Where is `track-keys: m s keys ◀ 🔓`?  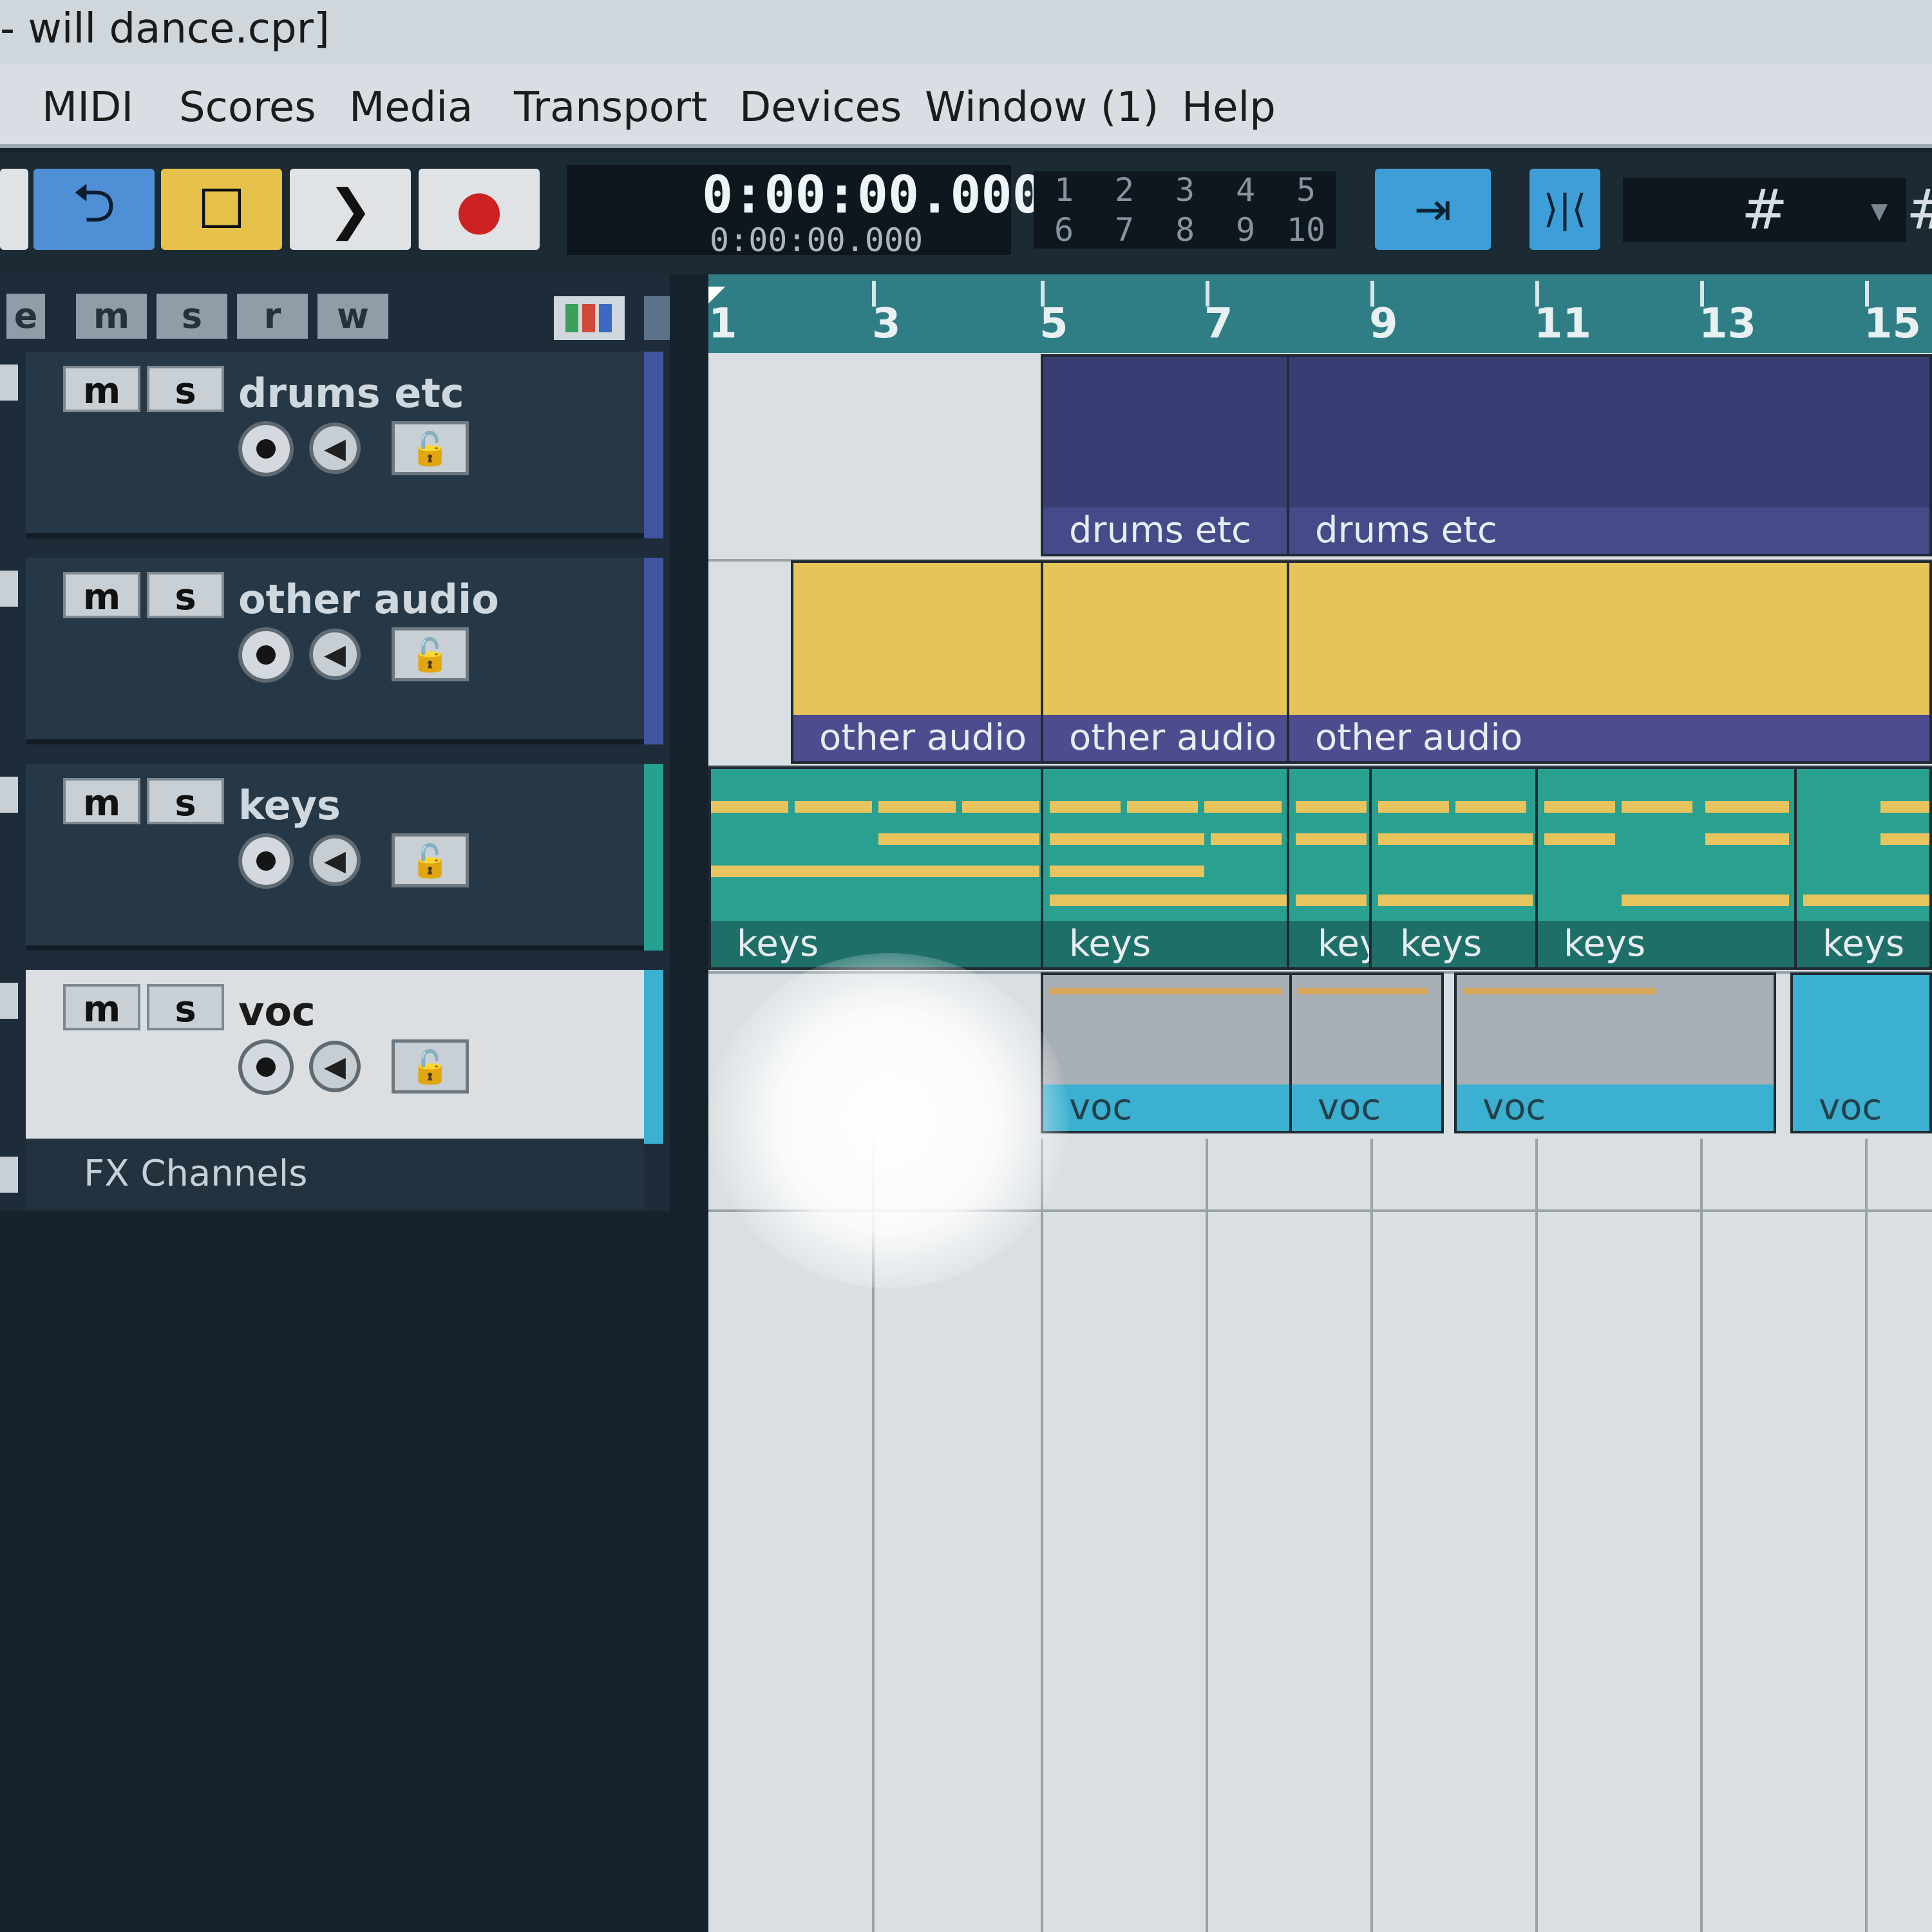
track-keys: m s keys ◀ 🔓 is located at coordinates (335, 857).